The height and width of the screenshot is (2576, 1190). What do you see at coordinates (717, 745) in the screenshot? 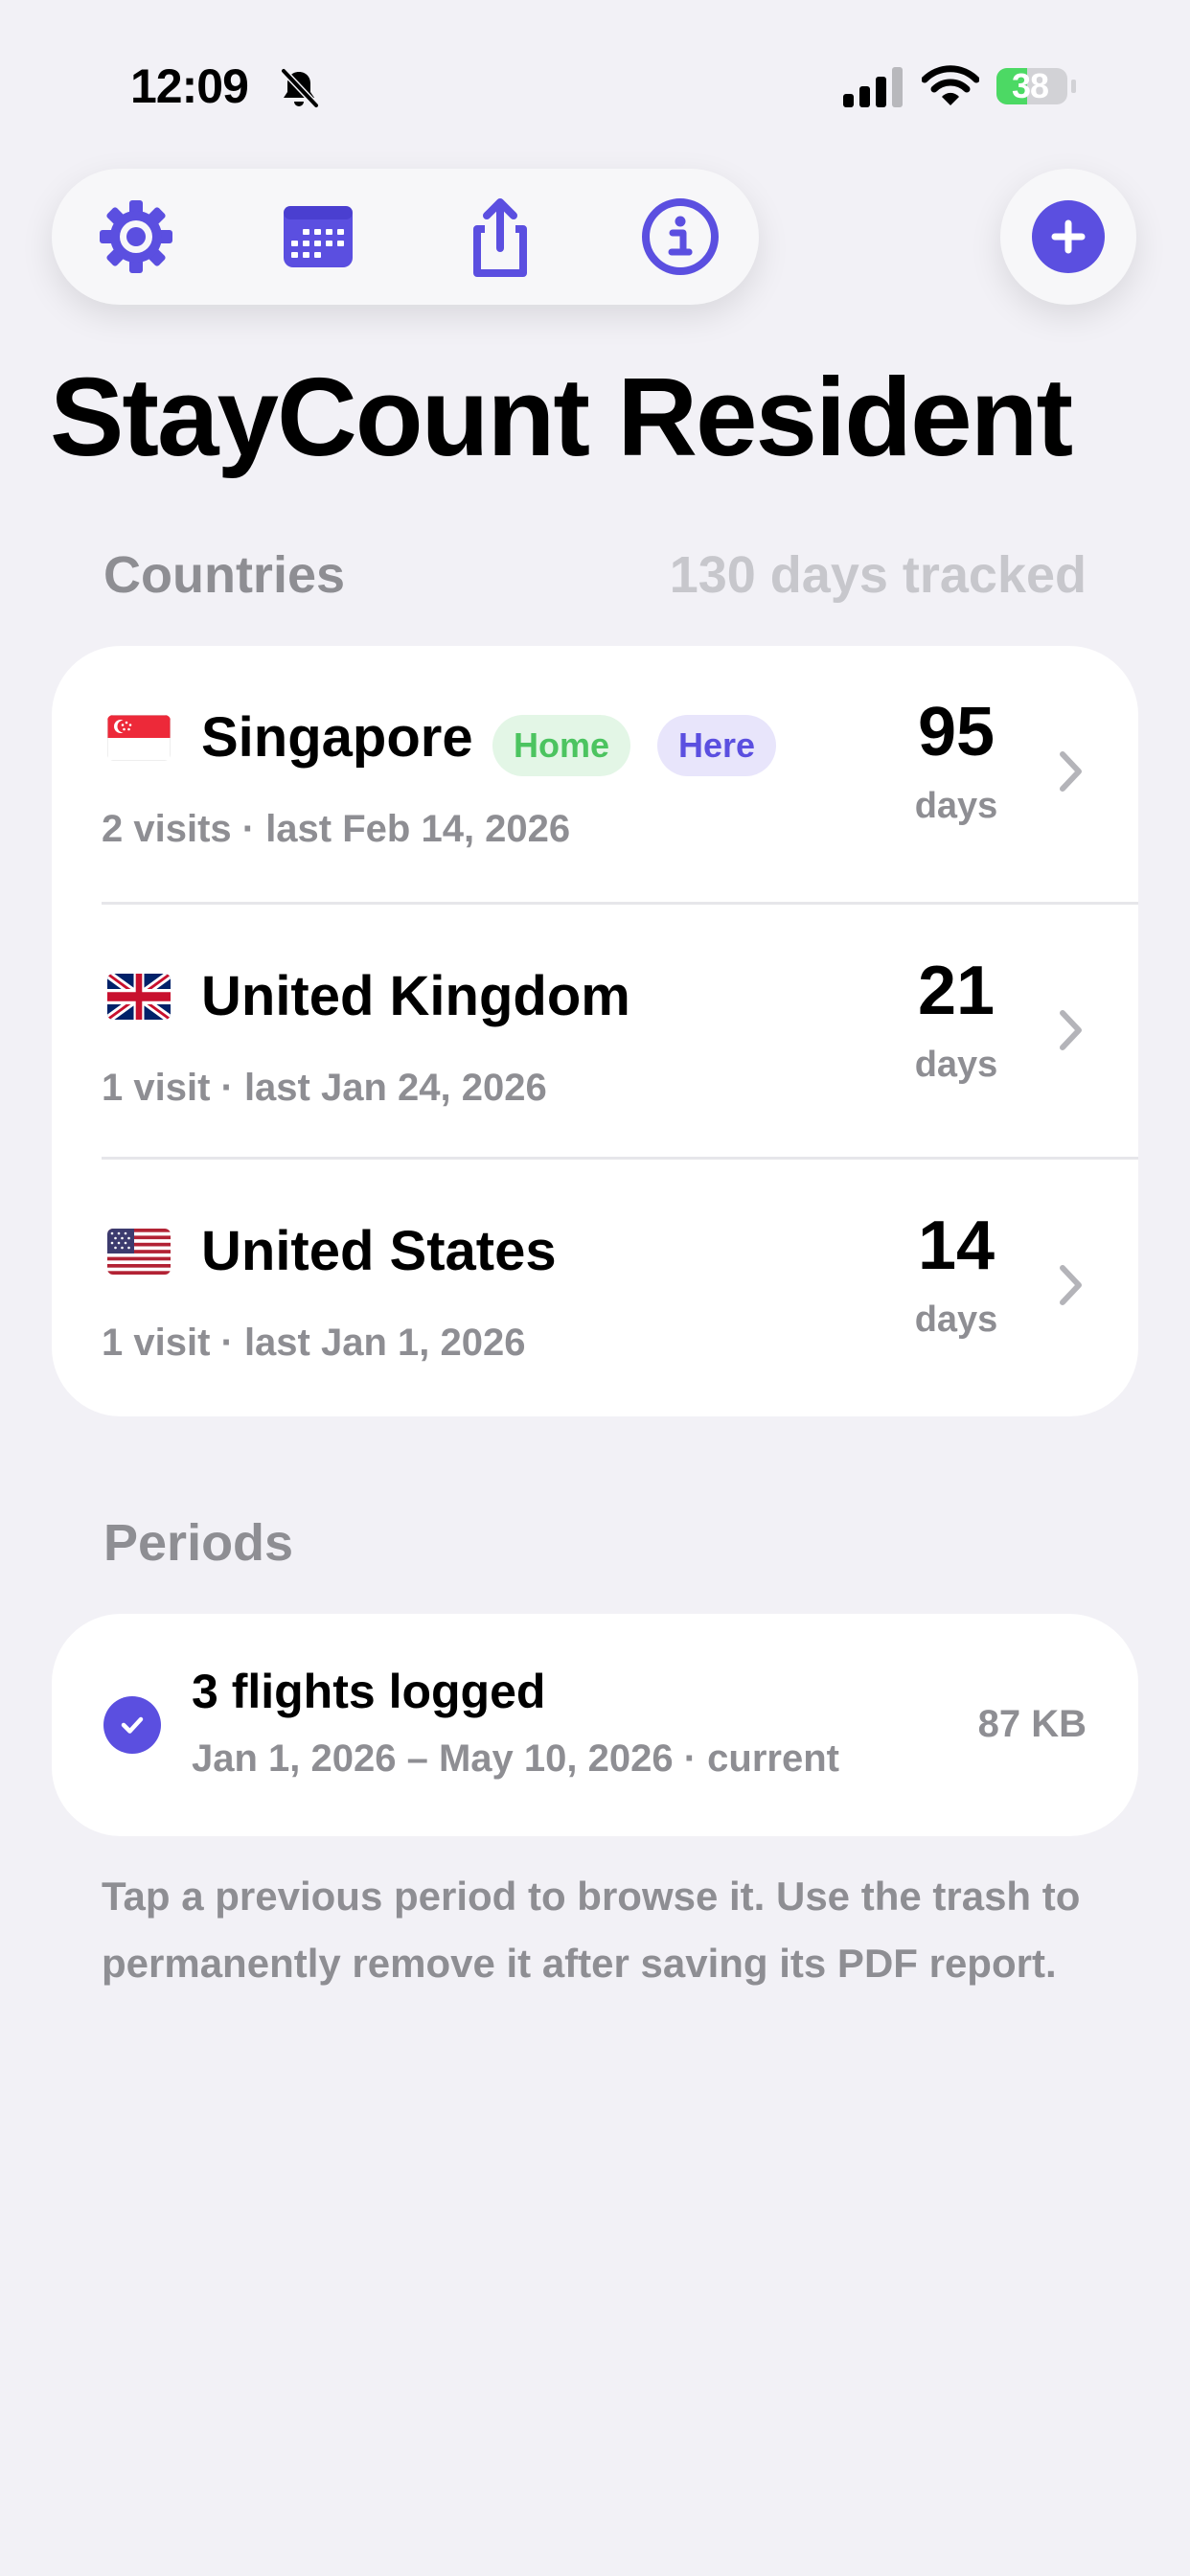
I see `here-badge: Here` at bounding box center [717, 745].